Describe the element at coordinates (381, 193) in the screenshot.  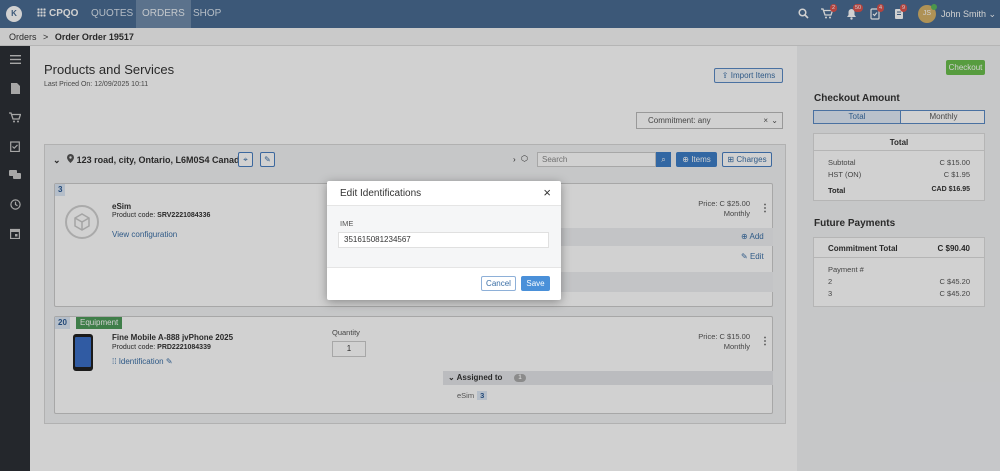
I see `modal-title: Edit Identifications` at that location.